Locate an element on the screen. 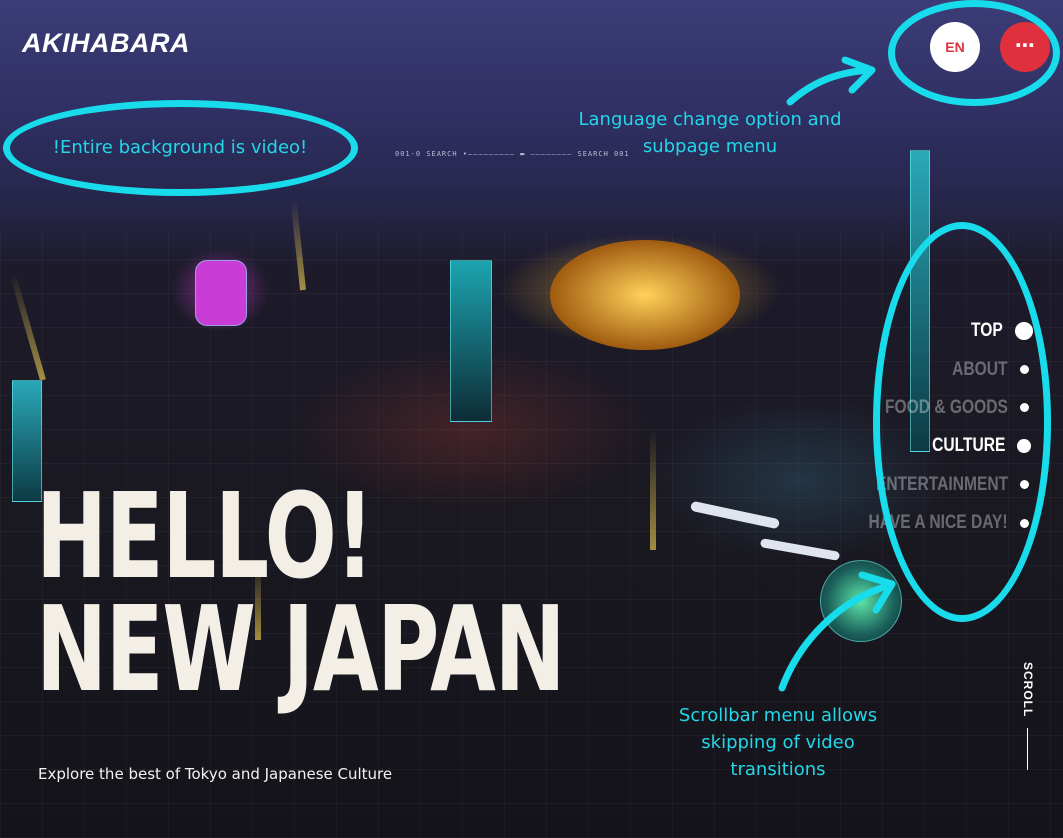 The height and width of the screenshot is (838, 1063). arrow-to-nav is located at coordinates (836, 636).